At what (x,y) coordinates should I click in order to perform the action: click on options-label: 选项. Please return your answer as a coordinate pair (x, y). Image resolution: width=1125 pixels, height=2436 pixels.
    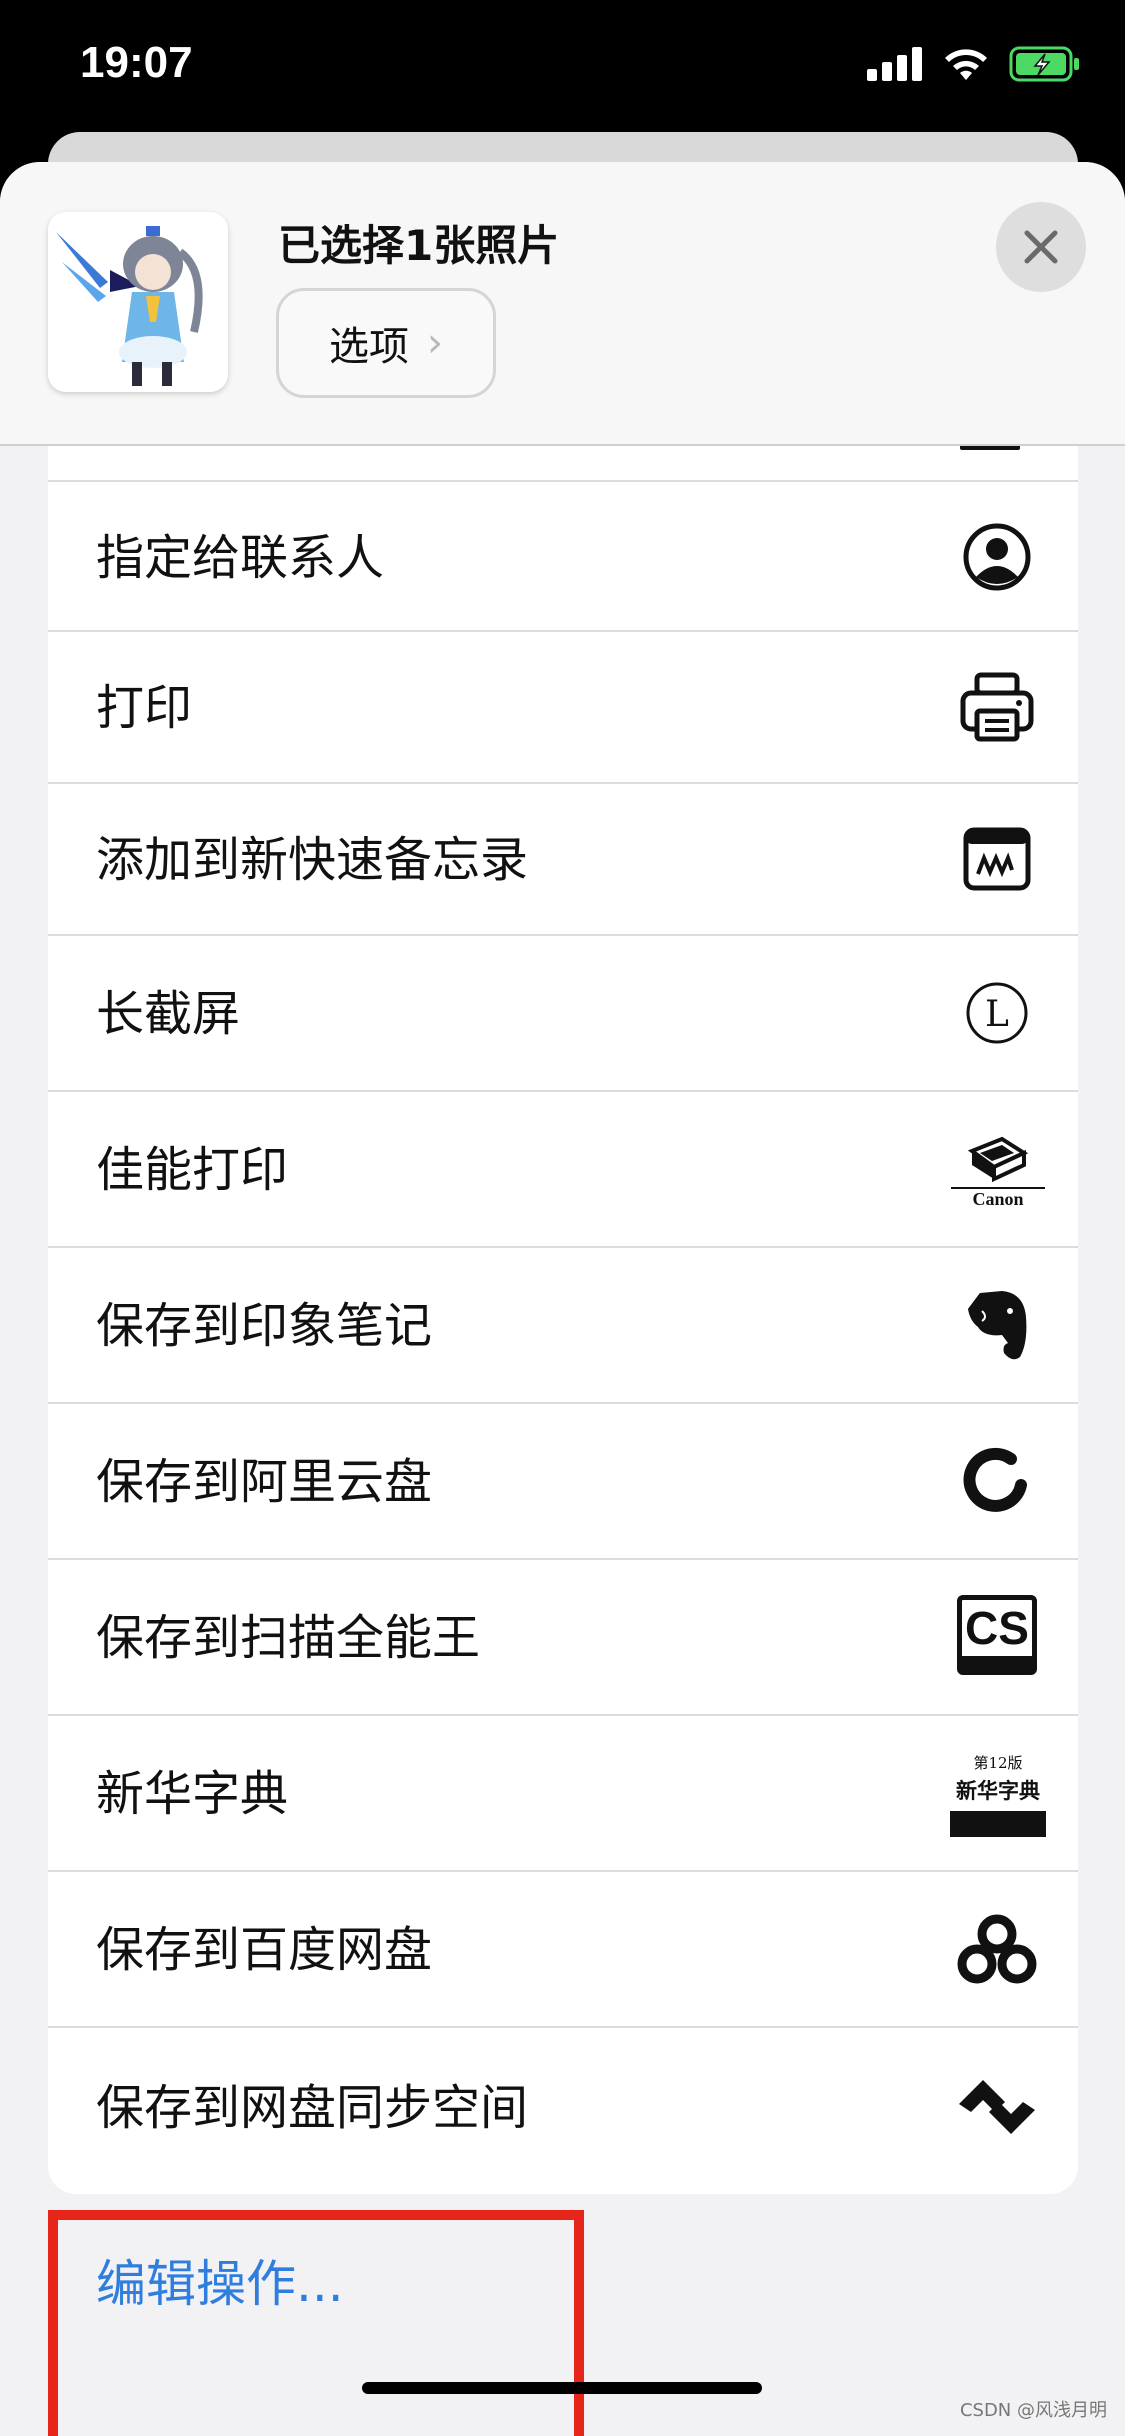
    Looking at the image, I should click on (369, 347).